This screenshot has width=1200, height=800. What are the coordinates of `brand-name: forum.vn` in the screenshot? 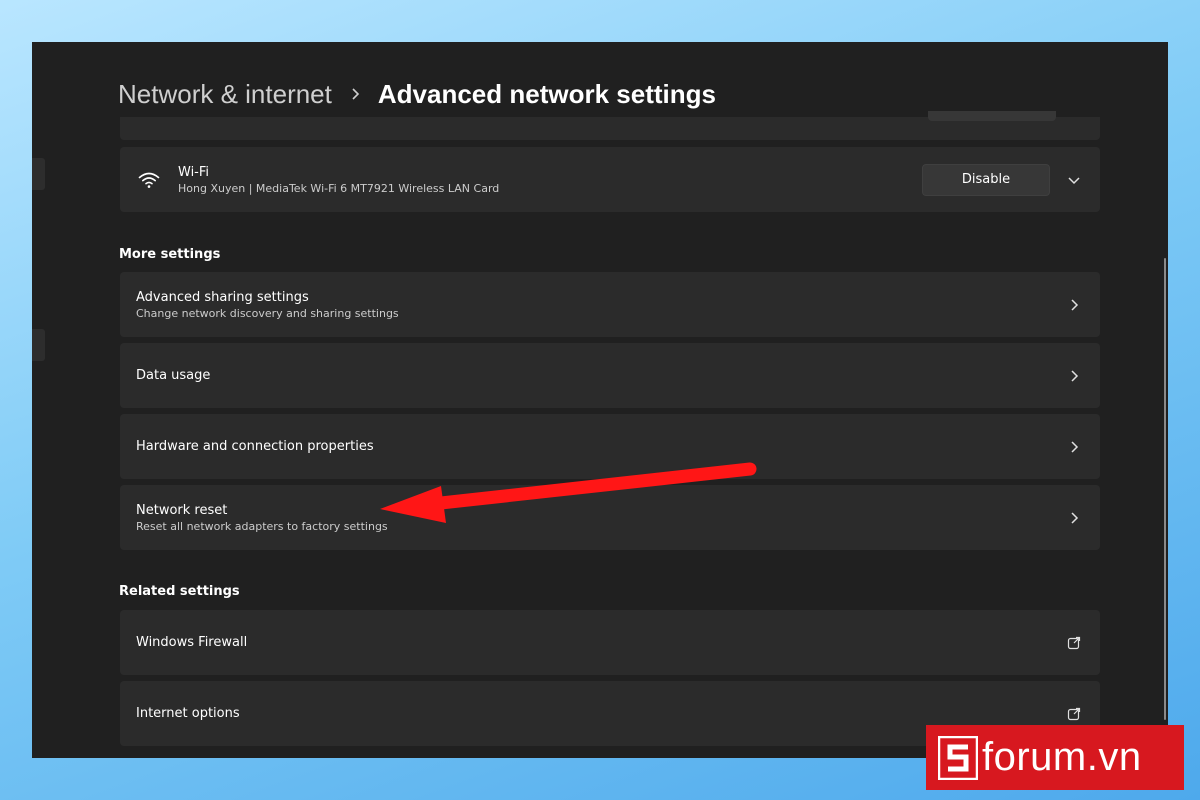 It's located at (1062, 757).